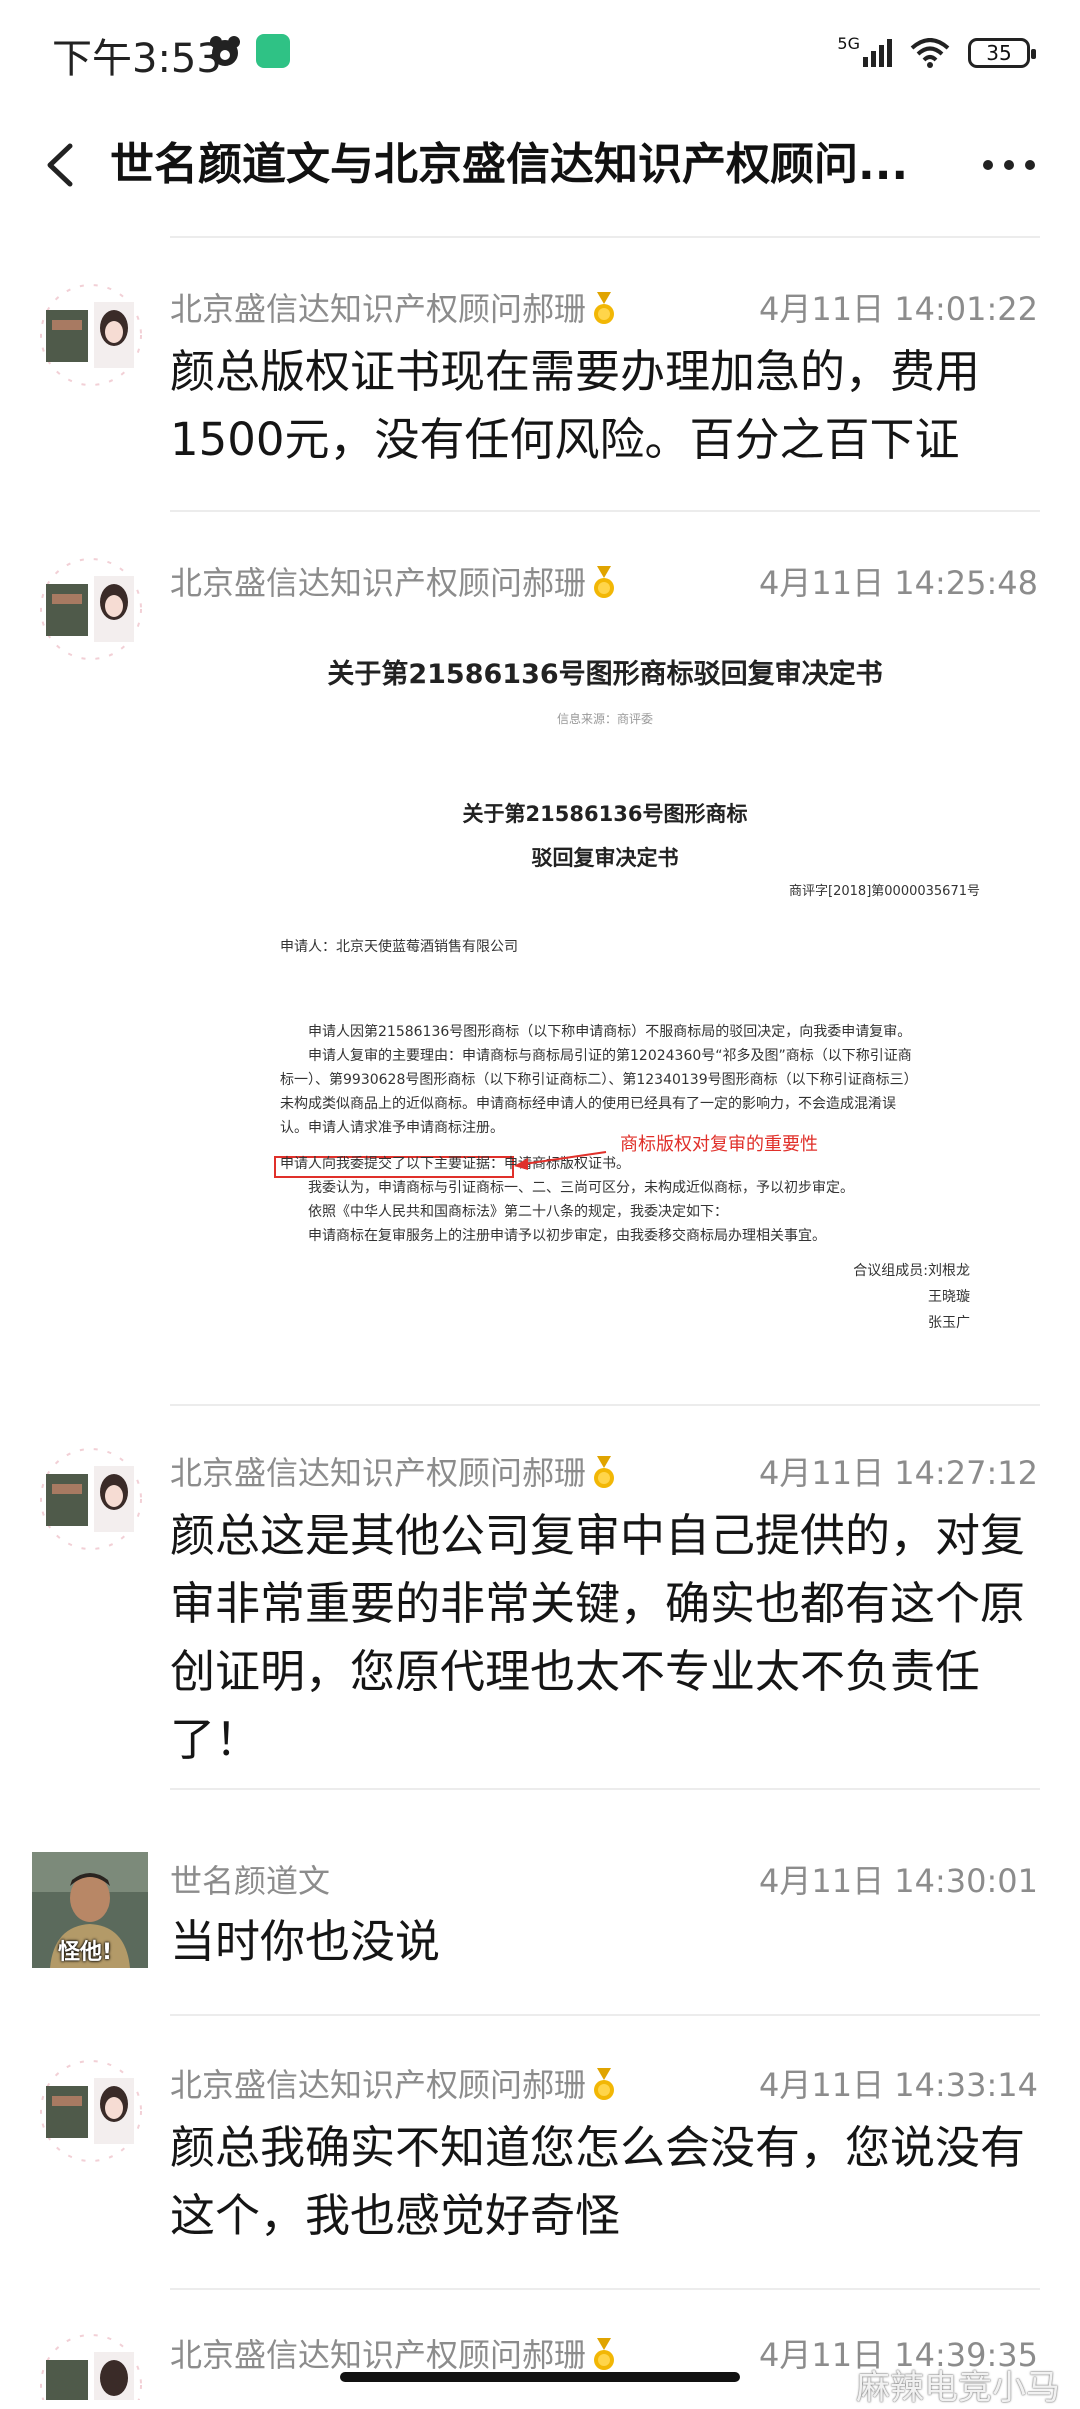 This screenshot has width=1080, height=2409. Describe the element at coordinates (567, 1236) in the screenshot. I see `doc-paragraph: 申请商标在复审服务上的注册申请予以初步审定，由我委移交商标局办理相关事宜。` at that location.